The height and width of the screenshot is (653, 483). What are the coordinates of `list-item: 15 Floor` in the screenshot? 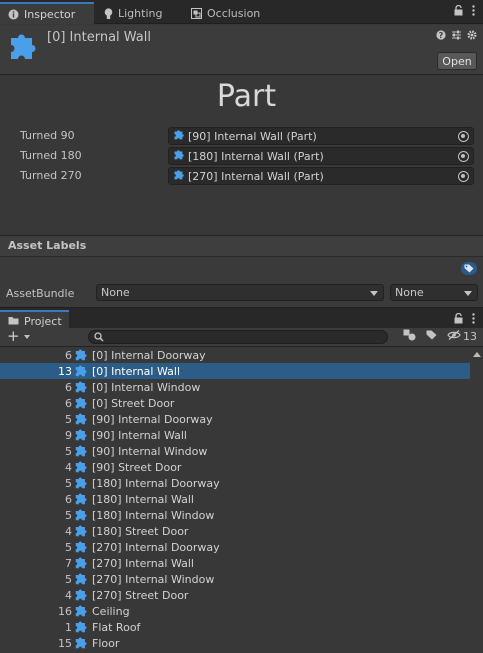 It's located at (235, 643).